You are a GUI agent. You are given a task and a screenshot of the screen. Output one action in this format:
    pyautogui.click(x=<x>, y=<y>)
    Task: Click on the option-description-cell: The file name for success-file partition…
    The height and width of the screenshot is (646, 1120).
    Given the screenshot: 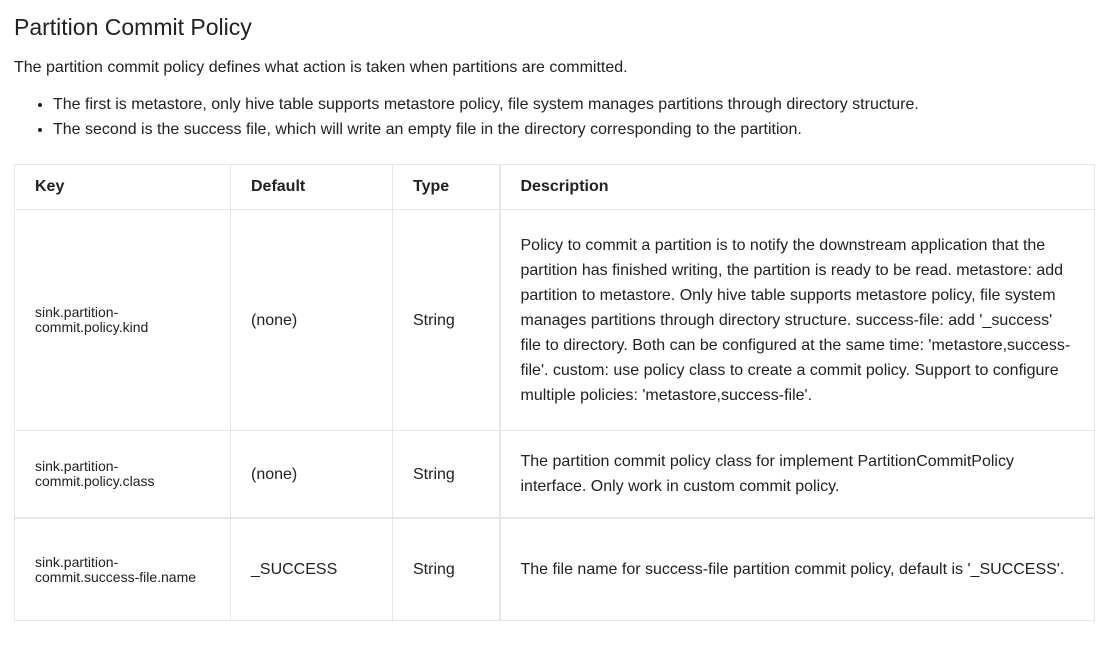 What is the action you would take?
    pyautogui.click(x=796, y=569)
    